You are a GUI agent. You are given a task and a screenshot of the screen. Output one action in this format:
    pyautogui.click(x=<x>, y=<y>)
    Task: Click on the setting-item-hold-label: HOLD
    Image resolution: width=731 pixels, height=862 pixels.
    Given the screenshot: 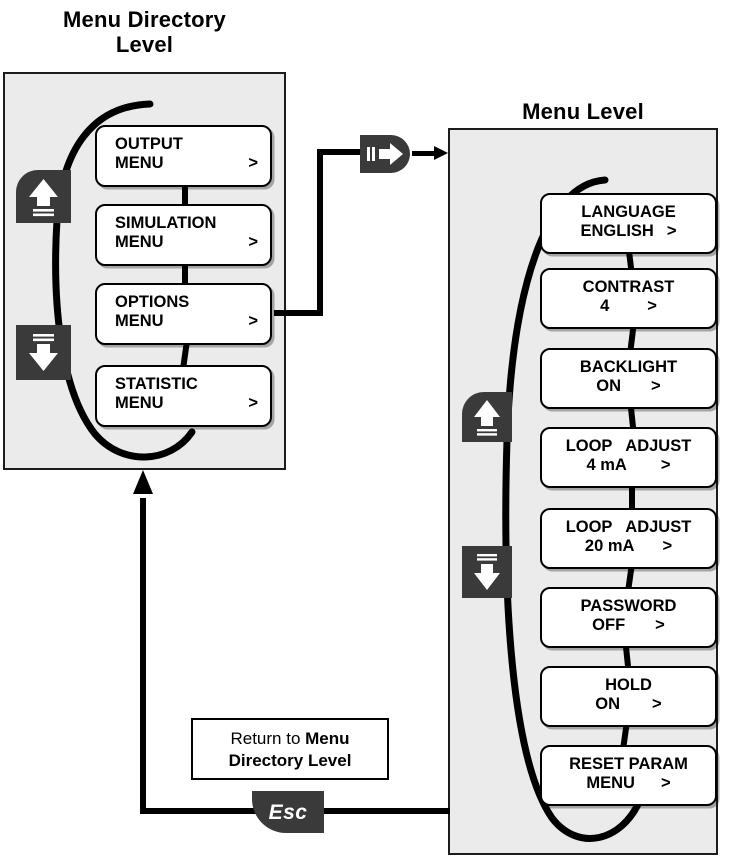 What is the action you would take?
    pyautogui.click(x=628, y=685)
    